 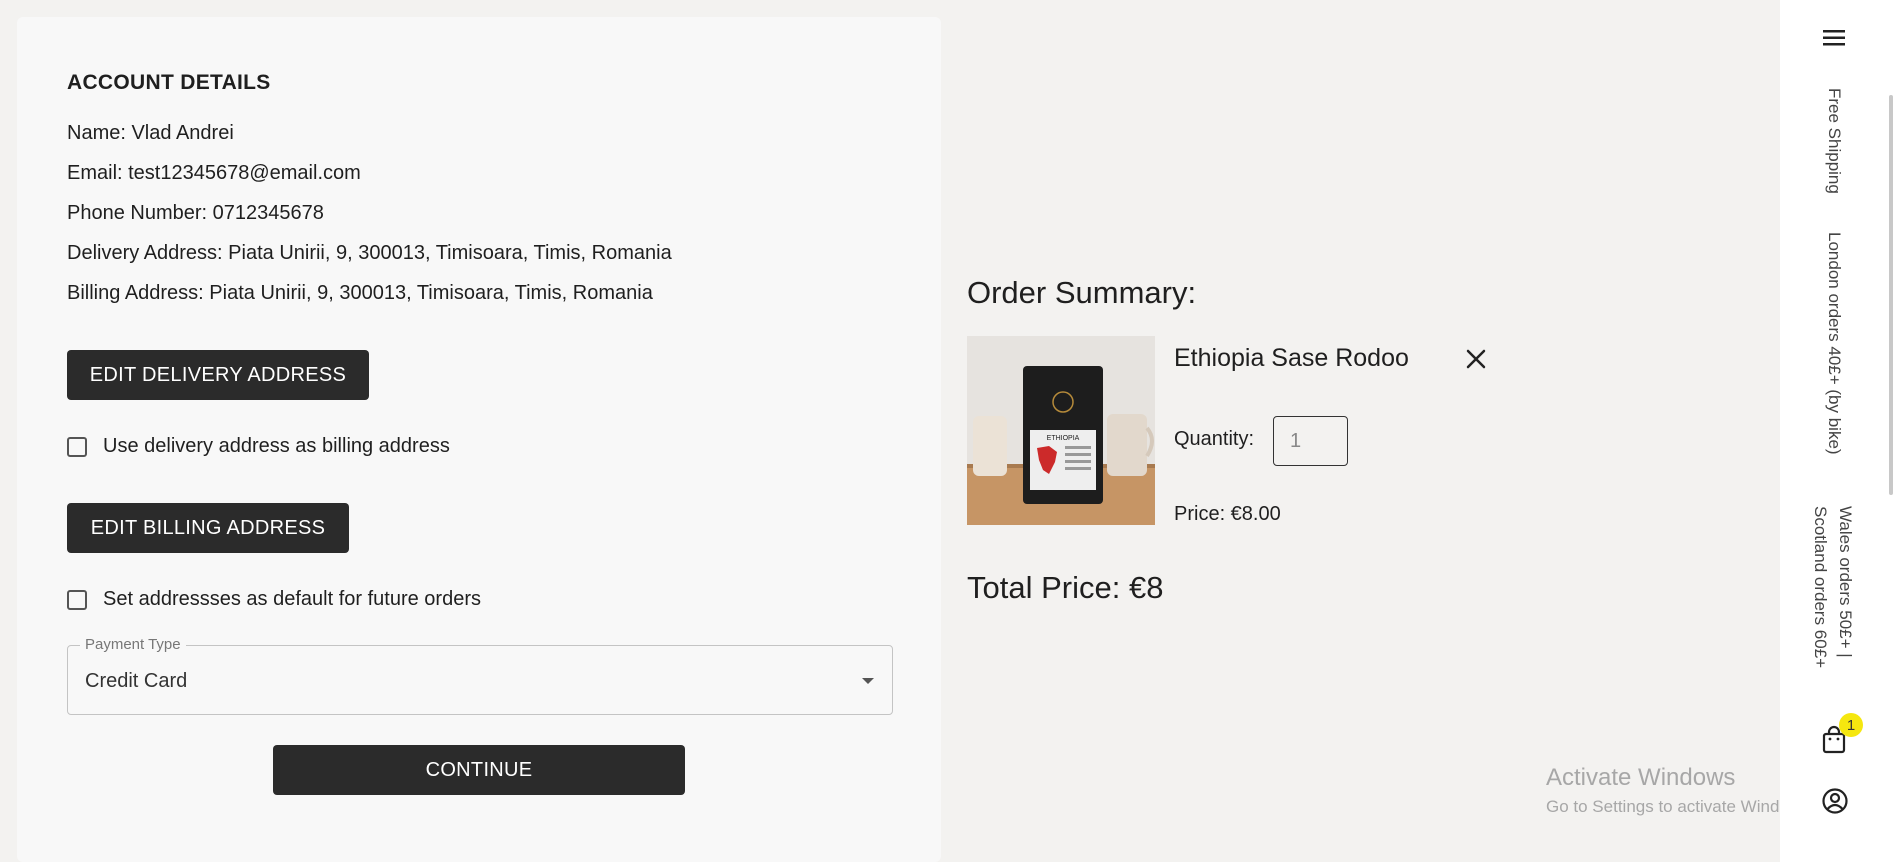 I want to click on use-delivery-as-billing-row: Use delivery address as billing address, so click(x=258, y=446).